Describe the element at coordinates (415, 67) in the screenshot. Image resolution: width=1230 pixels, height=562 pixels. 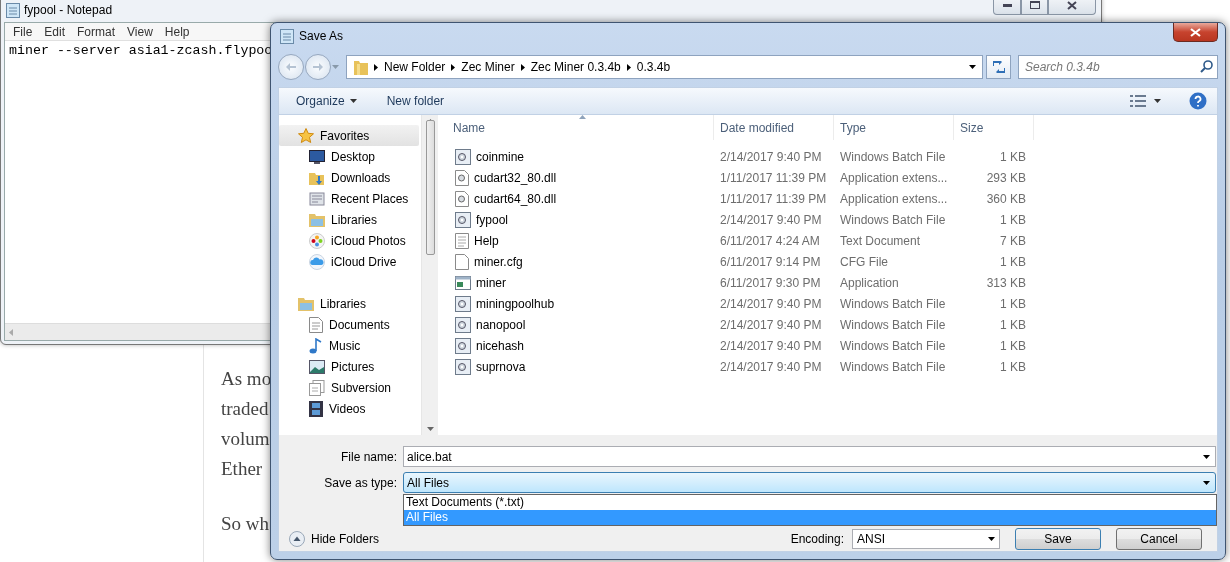
I see `breadcrumb-item: New Folder` at that location.